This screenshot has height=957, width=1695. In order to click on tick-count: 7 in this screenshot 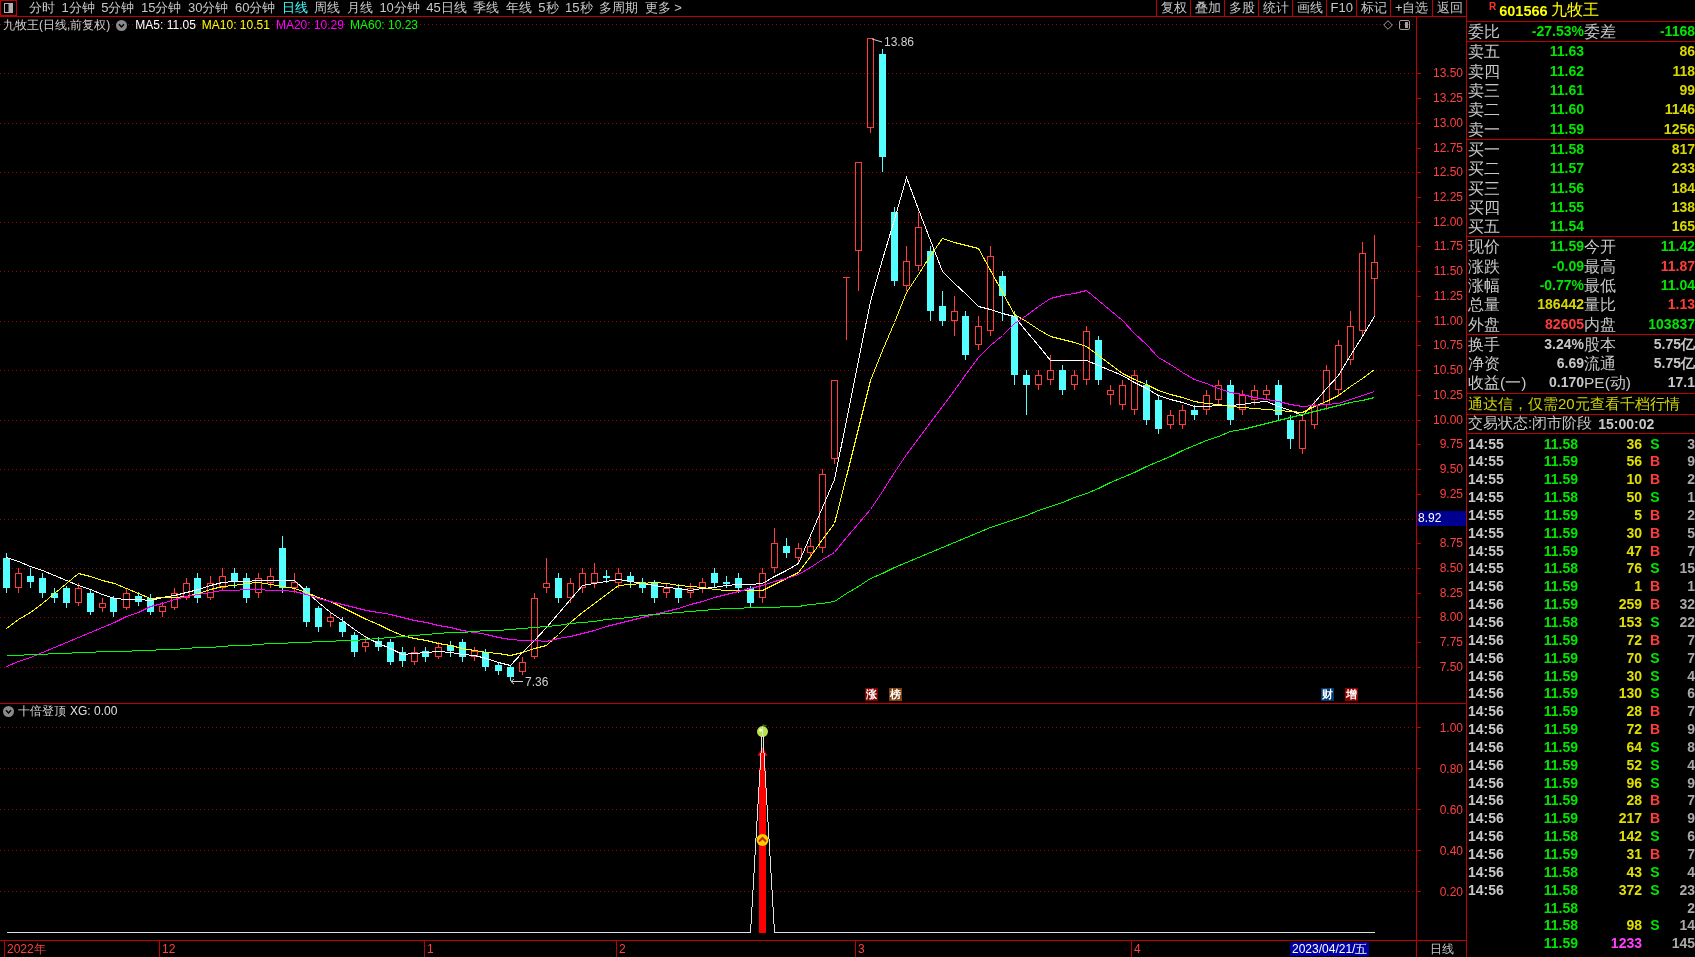, I will do `click(1690, 800)`.